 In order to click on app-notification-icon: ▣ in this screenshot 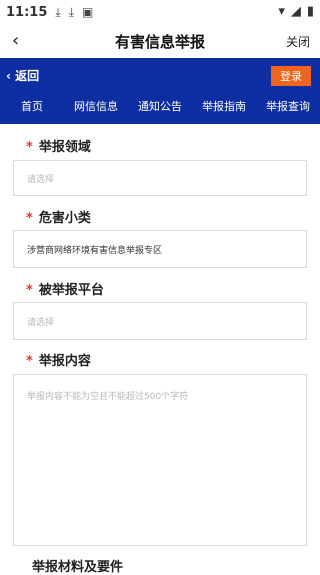, I will do `click(88, 12)`.